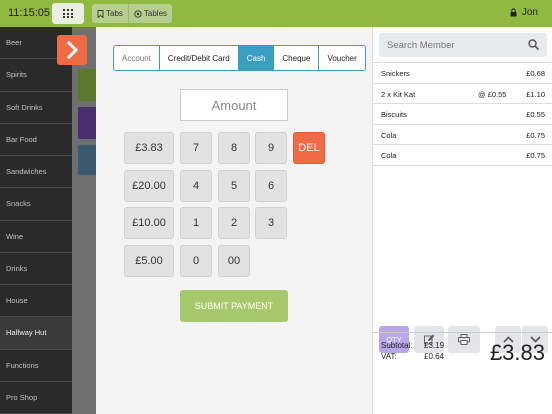 This screenshot has width=552, height=414. Describe the element at coordinates (17, 268) in the screenshot. I see `category-label: Drinks` at that location.